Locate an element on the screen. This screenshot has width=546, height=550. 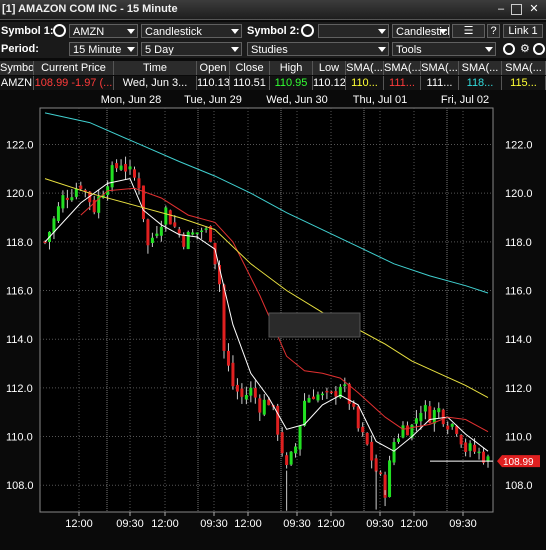
chart-type1-select: Candlestick is located at coordinates (191, 31).